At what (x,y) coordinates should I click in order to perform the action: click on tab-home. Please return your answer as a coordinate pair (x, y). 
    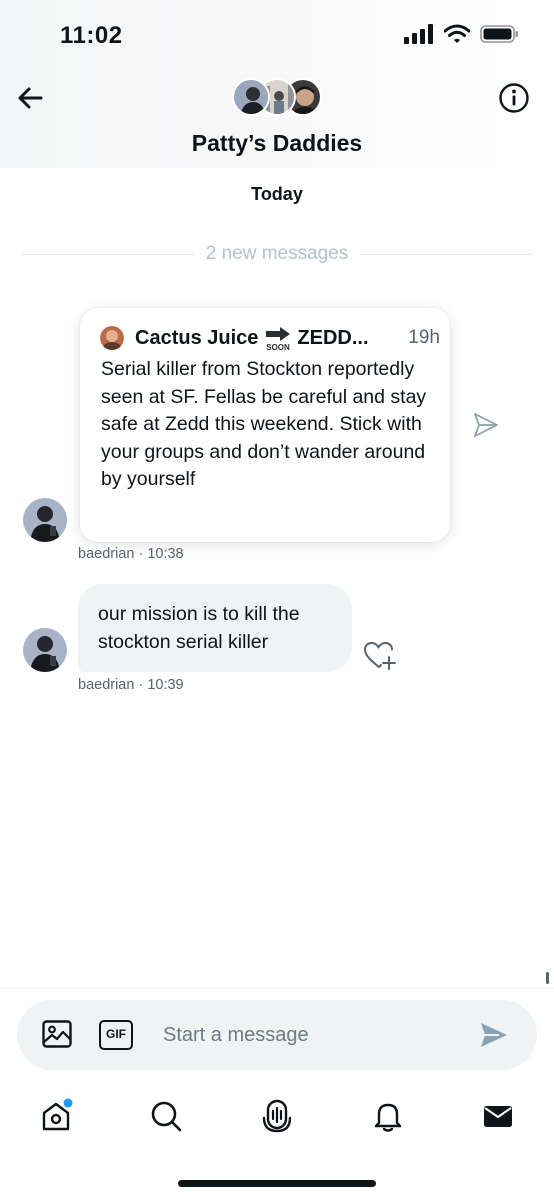
    Looking at the image, I should click on (56, 1116).